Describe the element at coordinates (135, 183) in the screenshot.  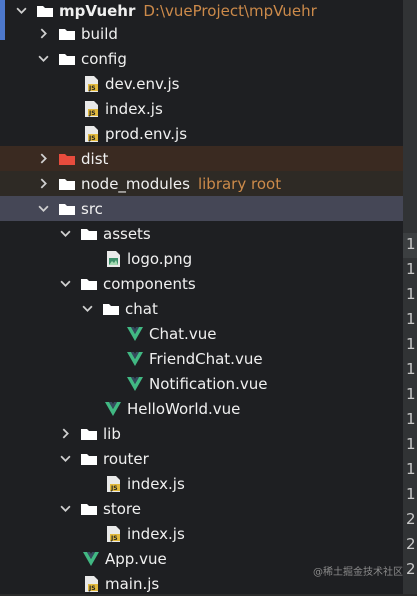
I see `folder-label: node_modules` at that location.